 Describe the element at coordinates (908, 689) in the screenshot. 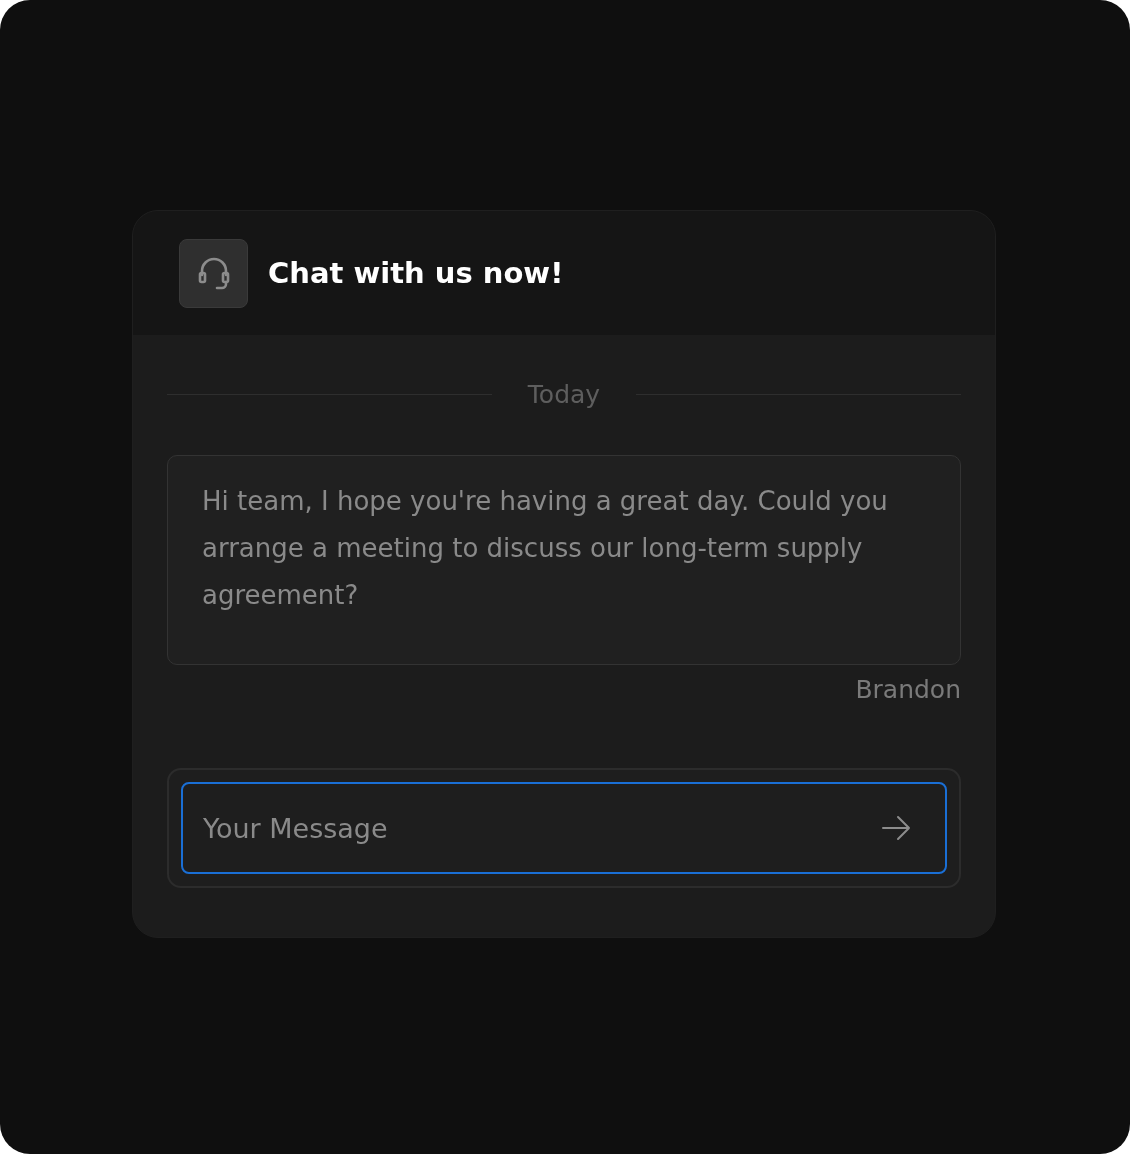

I see `sender-name: Brandon` at that location.